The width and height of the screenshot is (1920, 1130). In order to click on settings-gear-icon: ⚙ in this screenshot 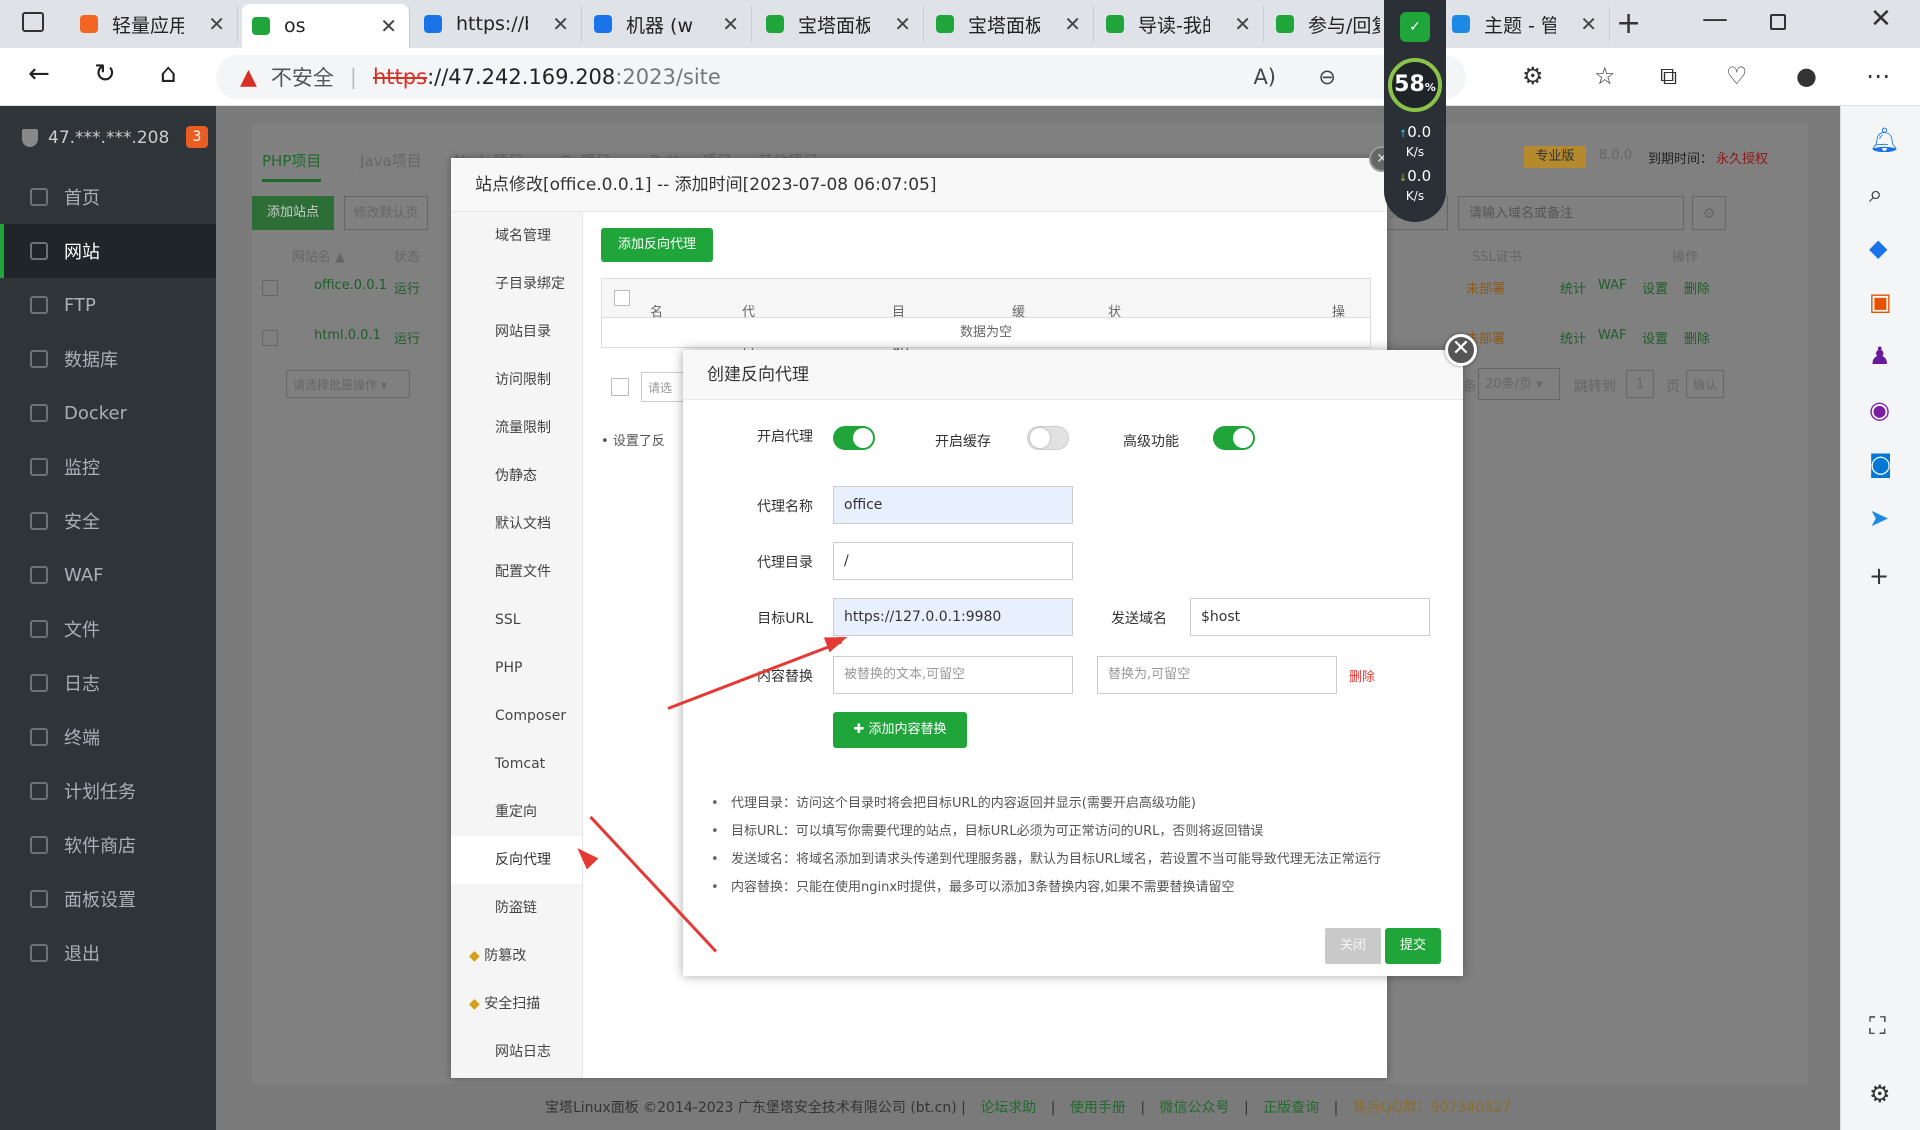, I will do `click(1880, 1094)`.